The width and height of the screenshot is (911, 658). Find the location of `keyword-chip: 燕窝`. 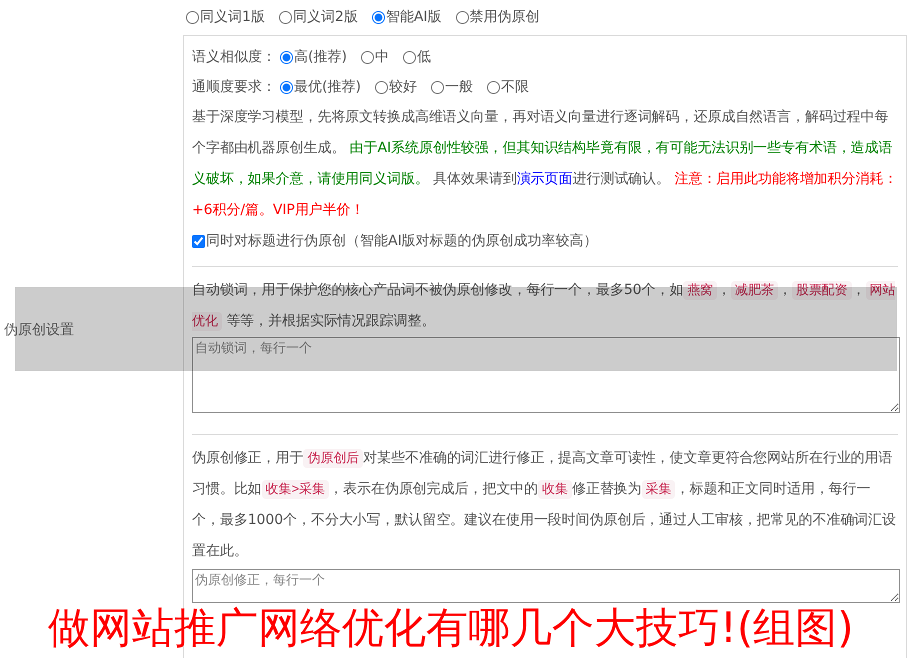

keyword-chip: 燕窝 is located at coordinates (700, 290).